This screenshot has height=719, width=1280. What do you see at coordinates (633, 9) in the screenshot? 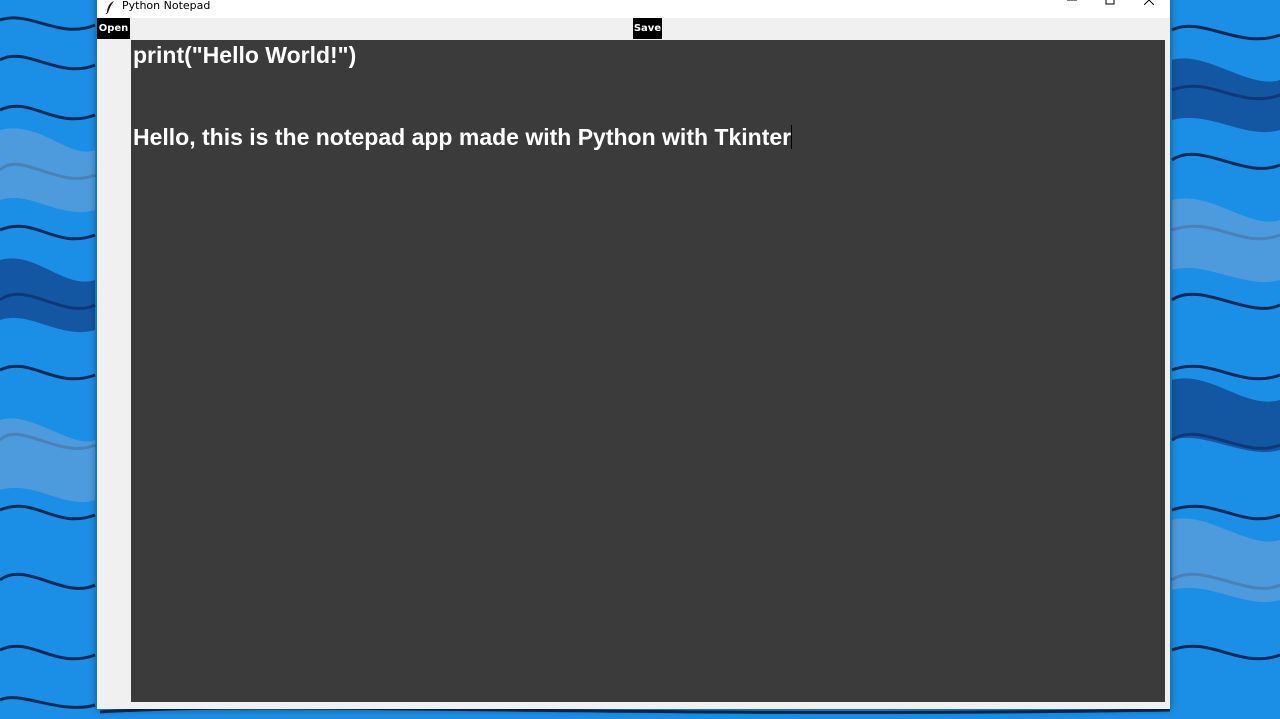
I see `title-bar: Python Notepad` at bounding box center [633, 9].